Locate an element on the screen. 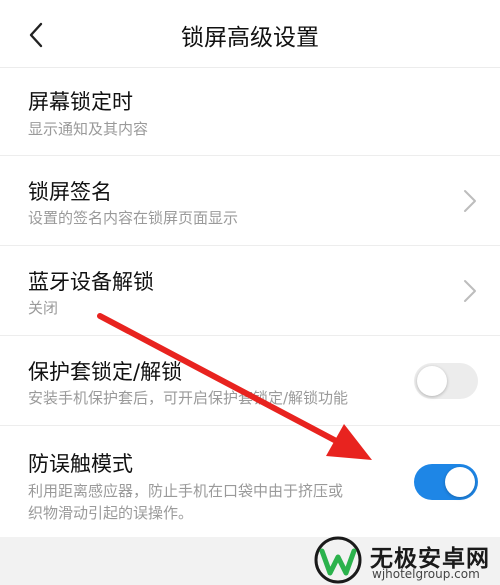  watermark-logo-icon is located at coordinates (338, 560).